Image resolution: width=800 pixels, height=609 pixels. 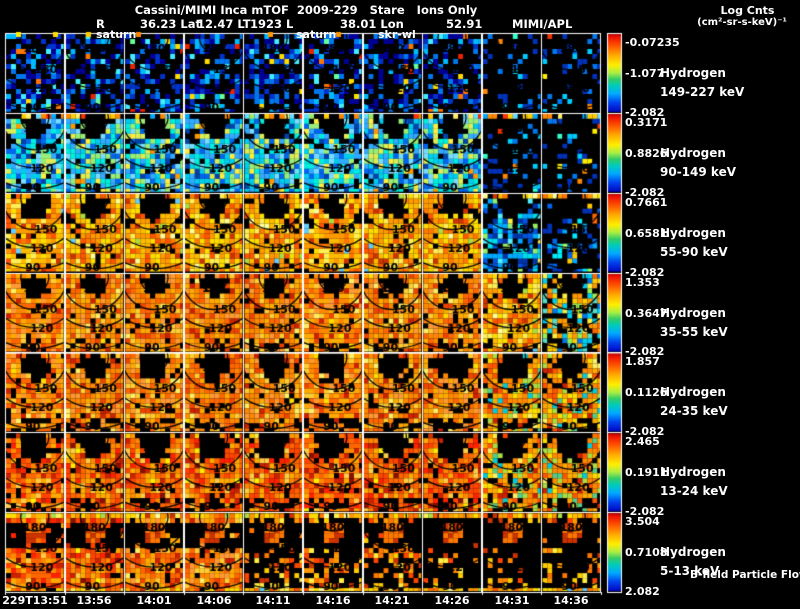 What do you see at coordinates (94, 600) in the screenshot?
I see `time-tick-1: 13:56` at bounding box center [94, 600].